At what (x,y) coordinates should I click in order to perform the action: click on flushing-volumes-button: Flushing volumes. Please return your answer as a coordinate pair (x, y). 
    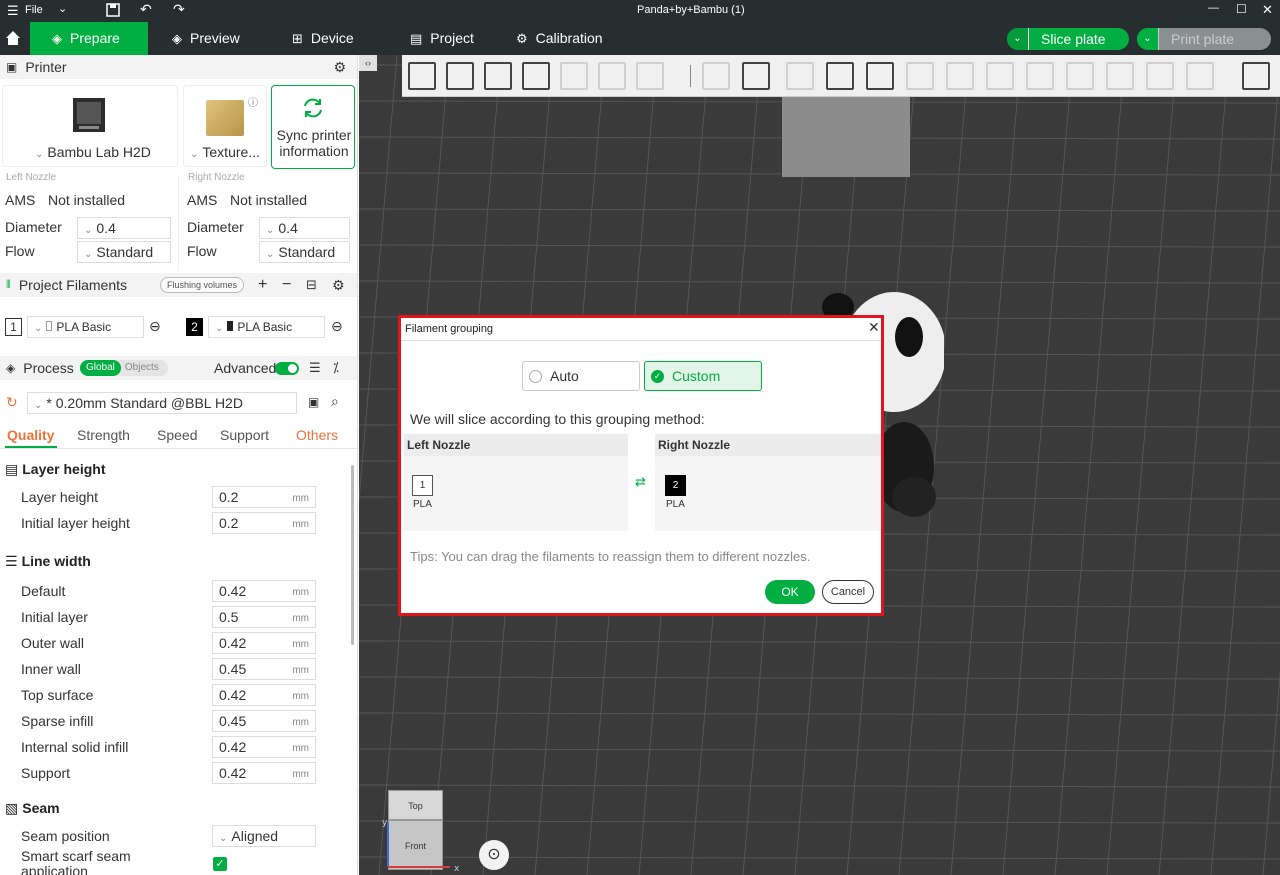
    Looking at the image, I should click on (202, 285).